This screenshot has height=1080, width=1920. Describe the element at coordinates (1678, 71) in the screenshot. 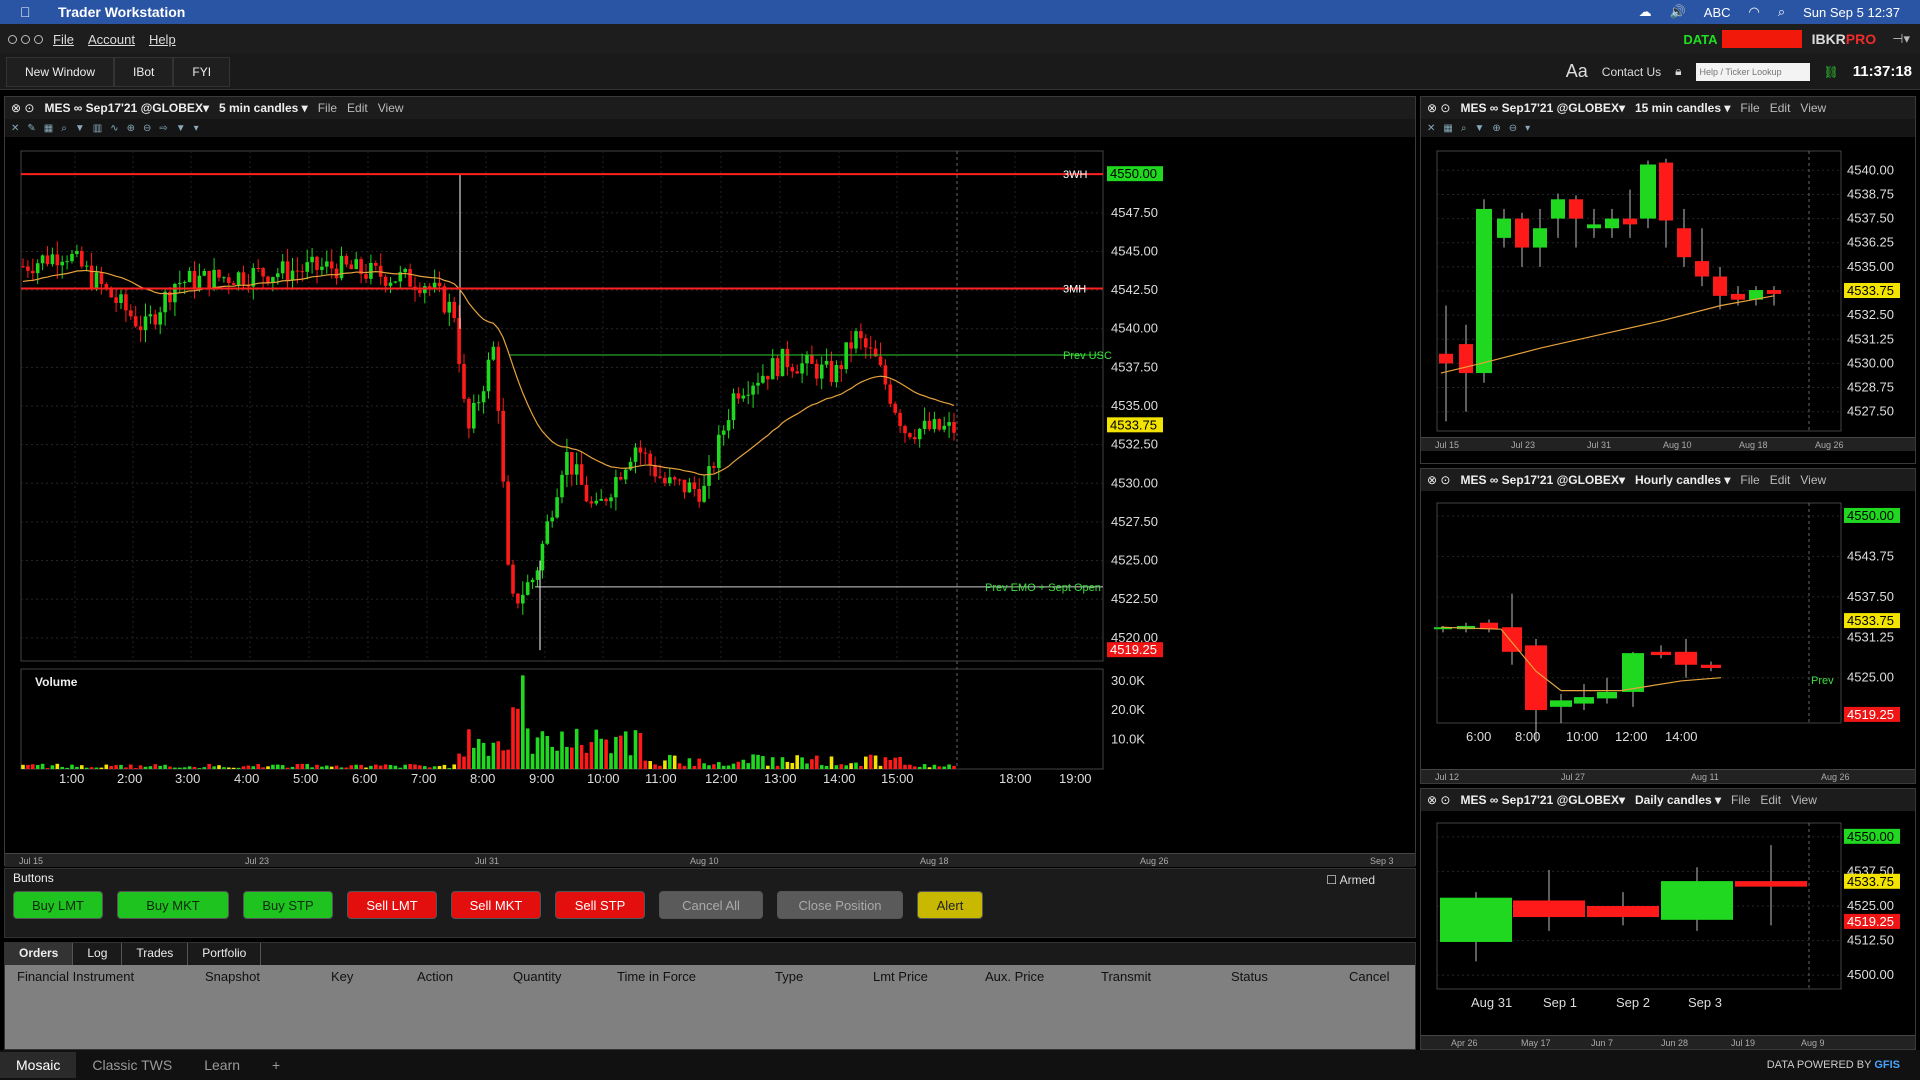

I see `lock-icon: 🔒︎` at that location.